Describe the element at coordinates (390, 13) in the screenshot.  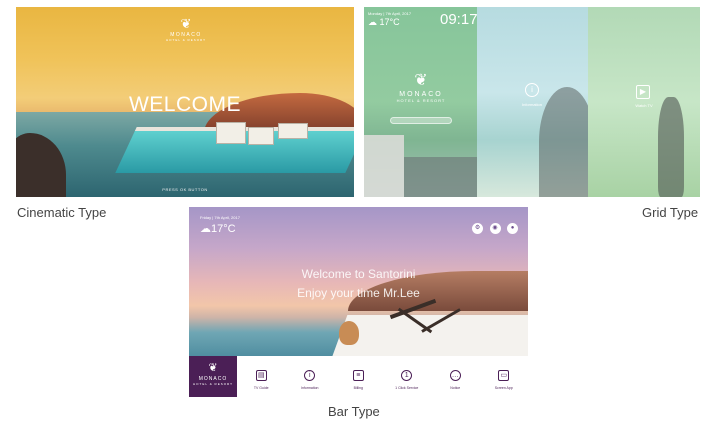
I see `date-text: Monday | 7th April, 2017` at that location.